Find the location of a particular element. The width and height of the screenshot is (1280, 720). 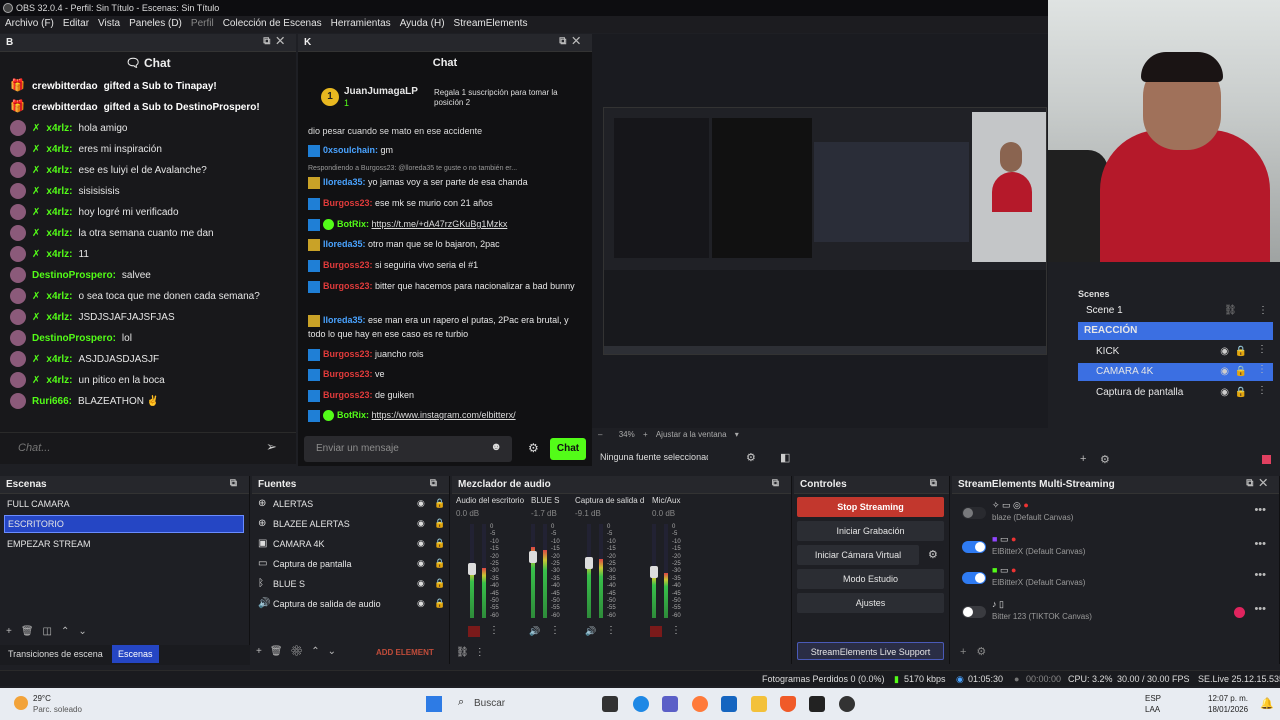

studio-mode-button: Modo Estudio is located at coordinates (870, 579).